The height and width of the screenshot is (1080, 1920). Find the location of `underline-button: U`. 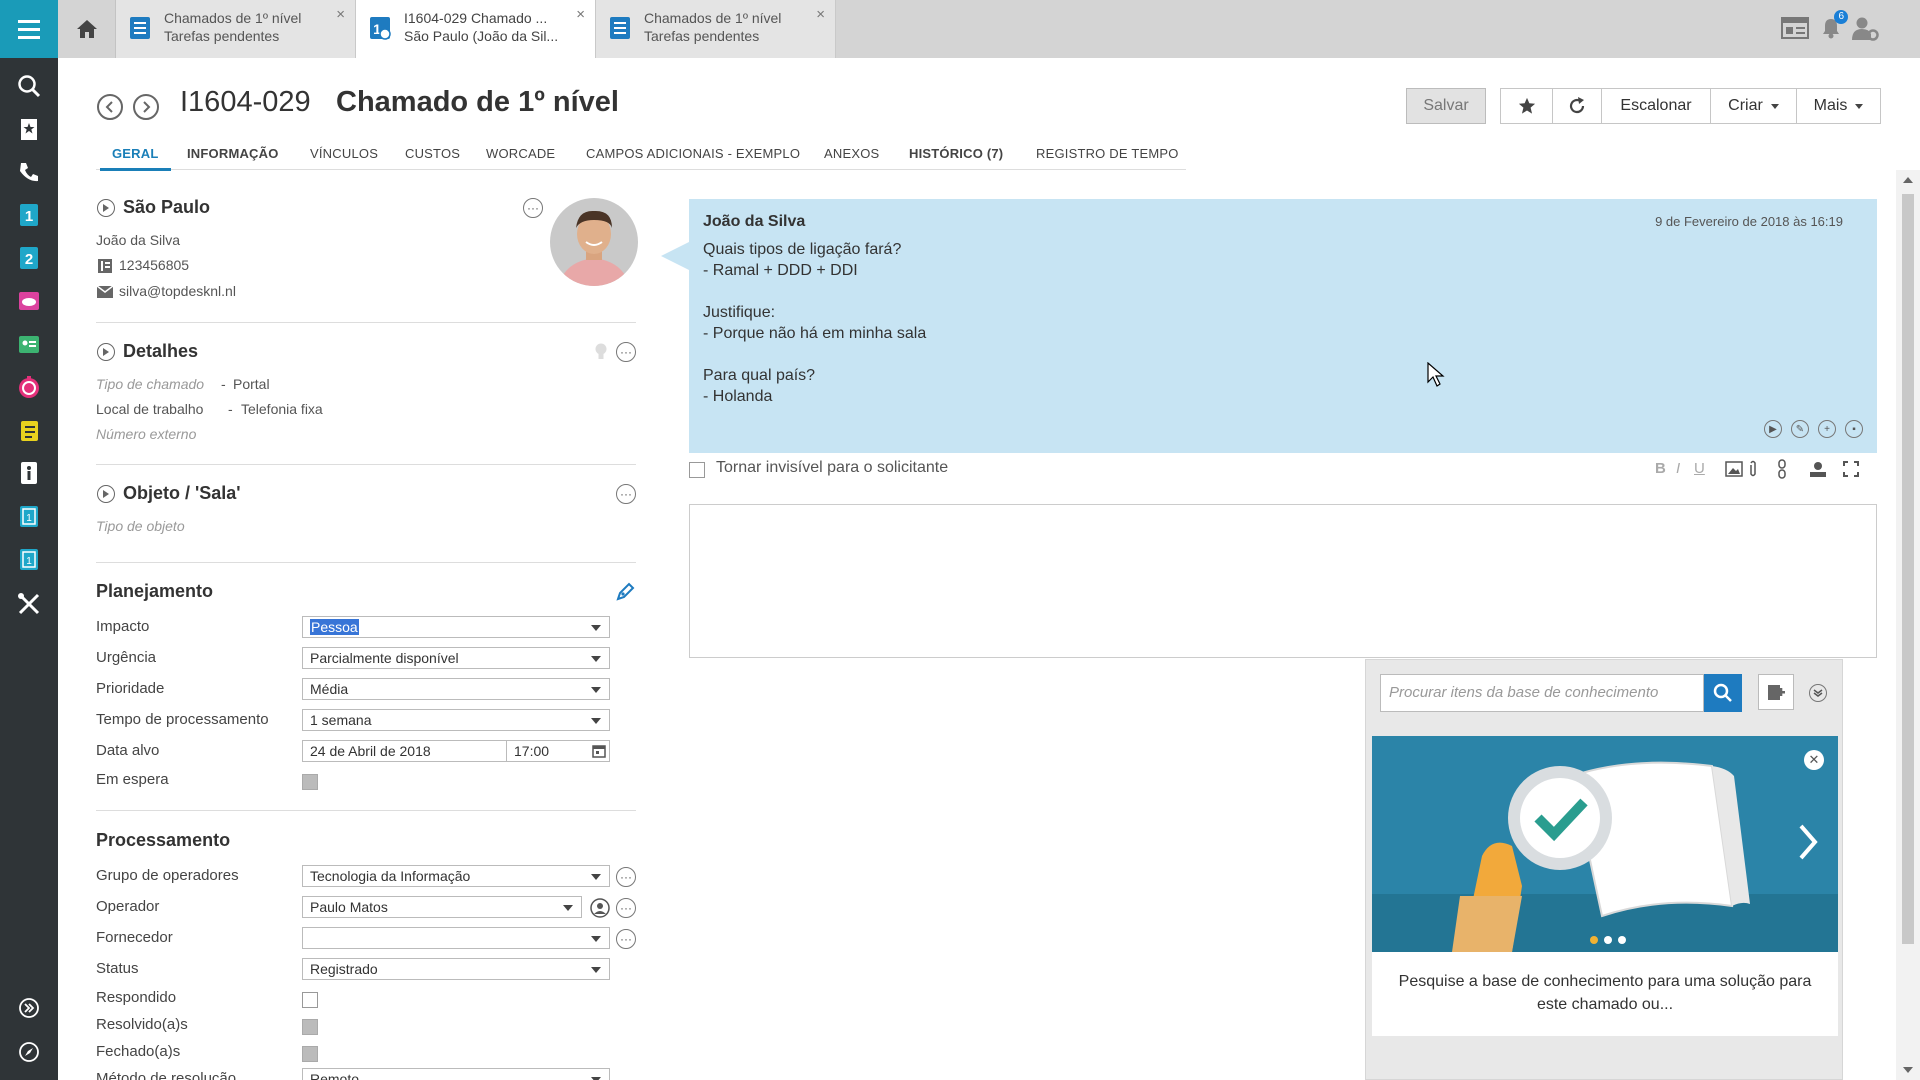

underline-button: U is located at coordinates (1699, 468).